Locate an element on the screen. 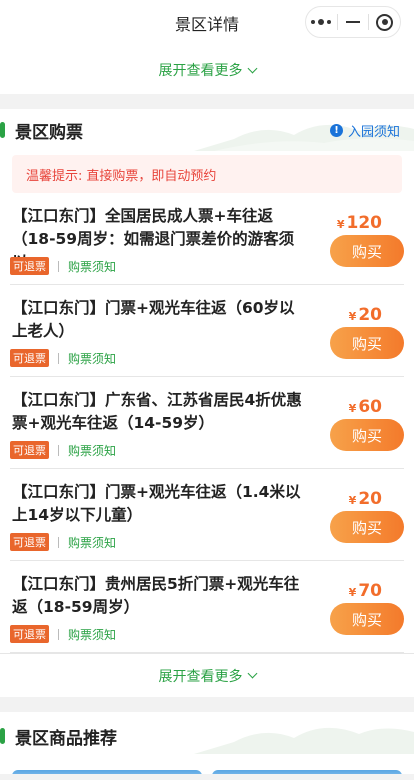  ticket-item: 【江口东门】门票+观光车往返（60岁以上老人） 可退票 购票须知 ¥20 购买 is located at coordinates (207, 331).